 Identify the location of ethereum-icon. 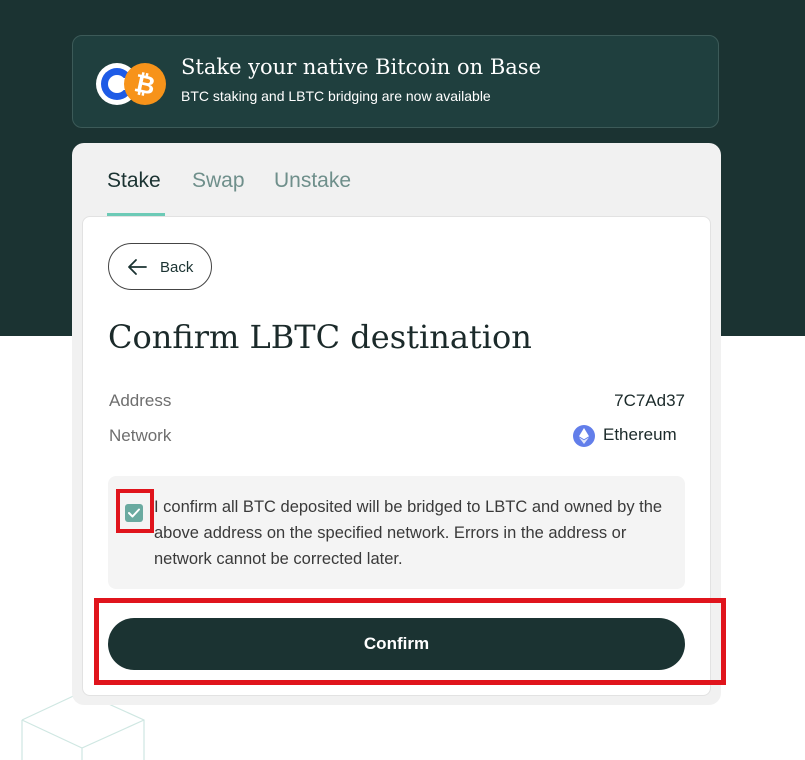
(584, 436).